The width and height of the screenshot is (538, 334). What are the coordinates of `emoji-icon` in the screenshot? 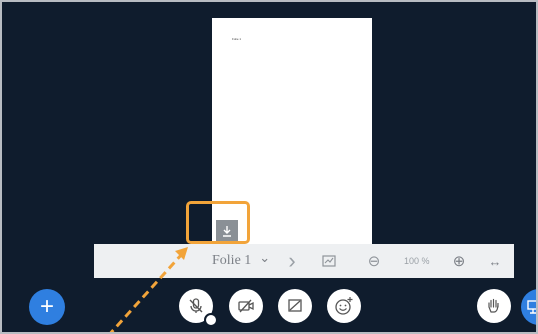 It's located at (344, 306).